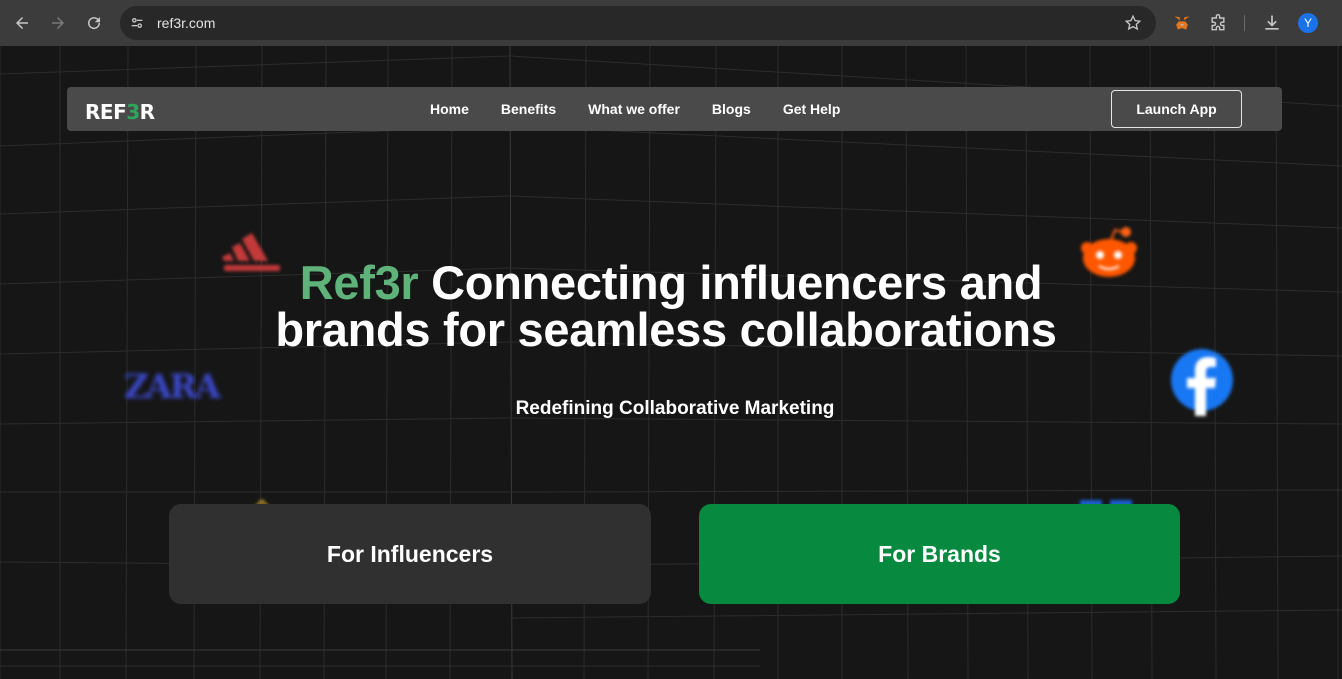 The image size is (1342, 679). Describe the element at coordinates (186, 23) in the screenshot. I see `url-text: ref3r.com` at that location.